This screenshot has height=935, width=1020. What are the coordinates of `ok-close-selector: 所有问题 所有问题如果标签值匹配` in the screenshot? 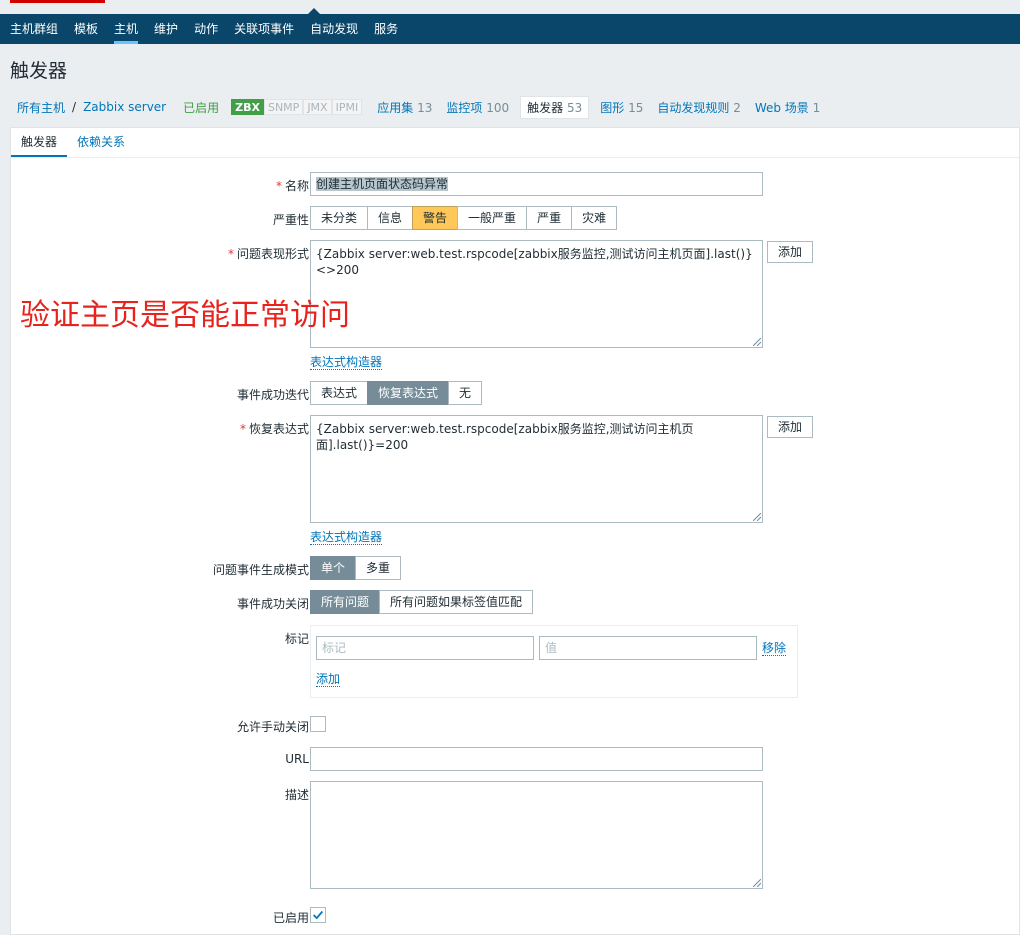 It's located at (422, 602).